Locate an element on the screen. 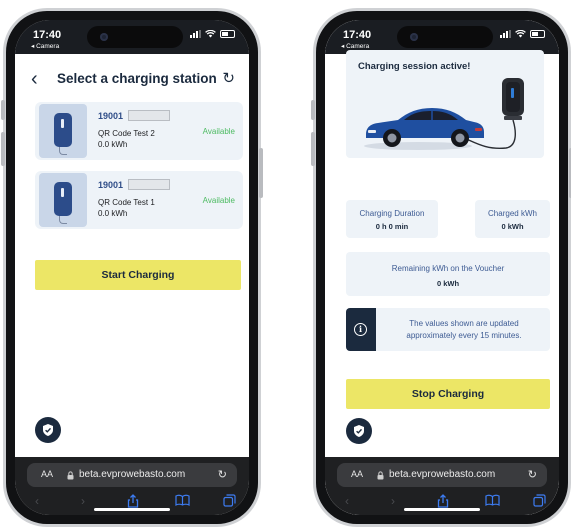 The width and height of the screenshot is (571, 529). station-name: QR Code Test 1 is located at coordinates (126, 202).